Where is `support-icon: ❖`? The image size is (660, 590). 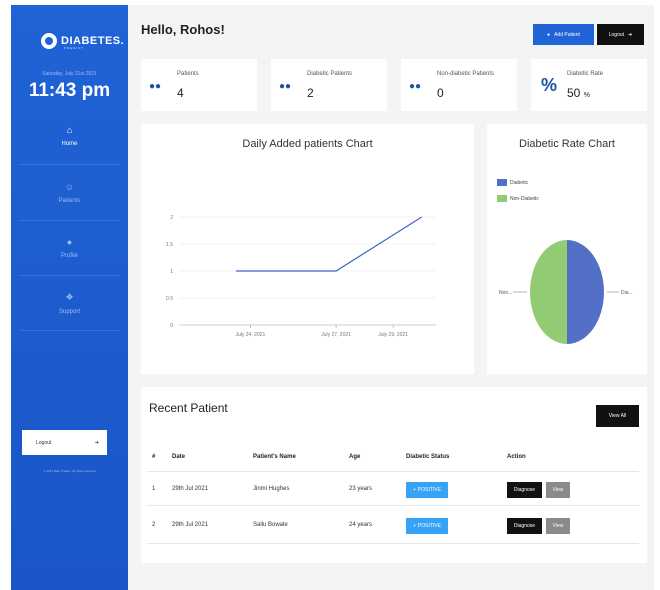 support-icon: ❖ is located at coordinates (69, 297).